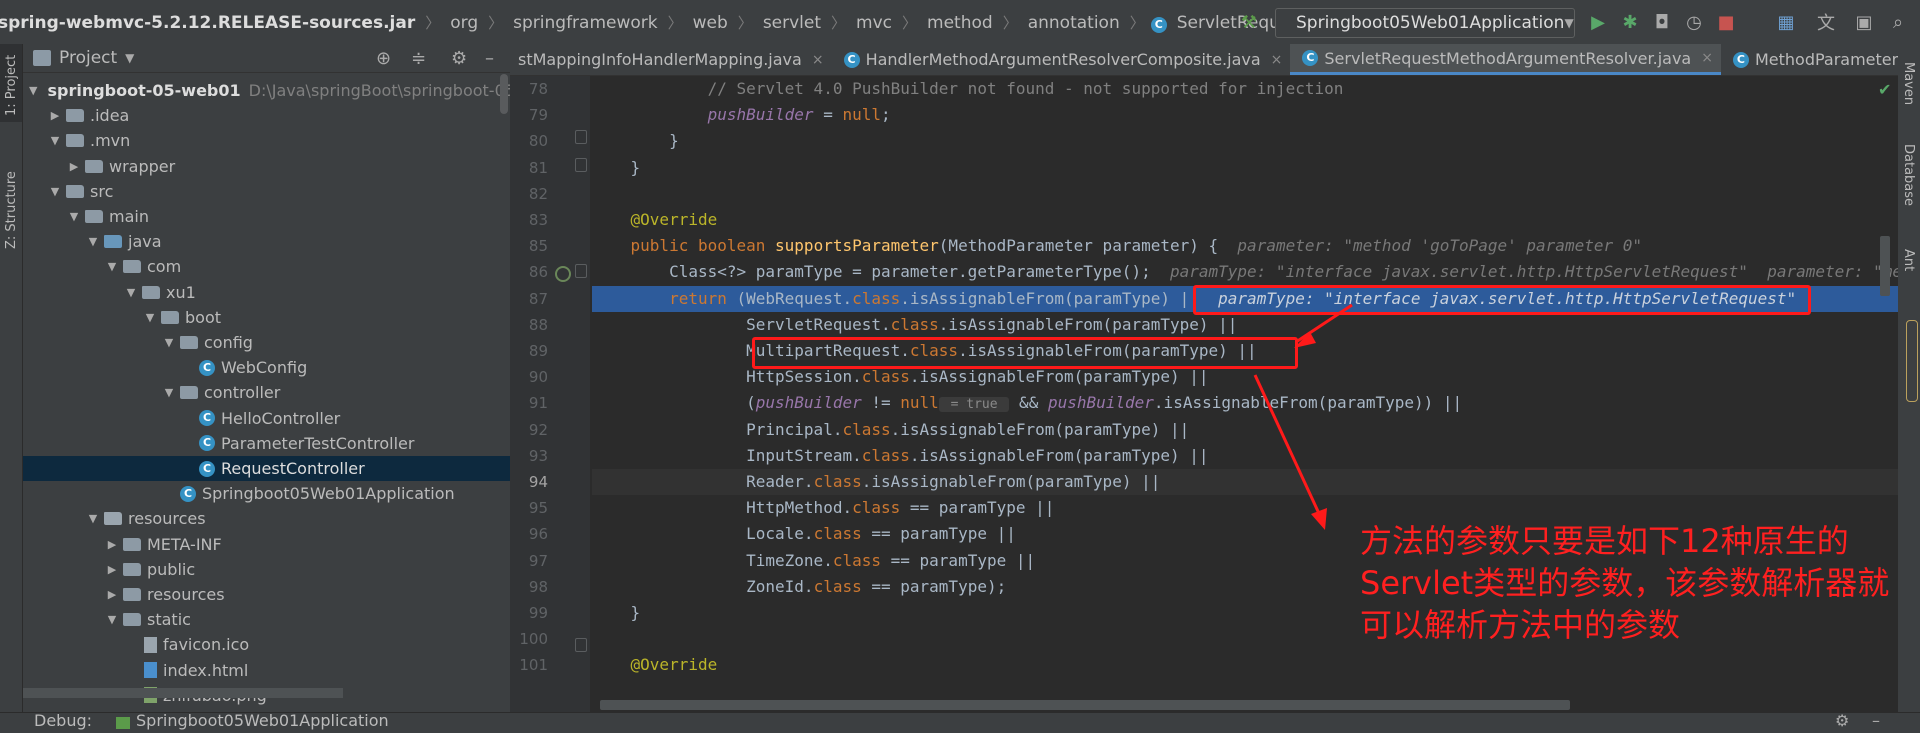 The width and height of the screenshot is (1920, 733). I want to click on annotation-line-2: Servlet类型的参数，该参数解析器就, so click(1625, 583).